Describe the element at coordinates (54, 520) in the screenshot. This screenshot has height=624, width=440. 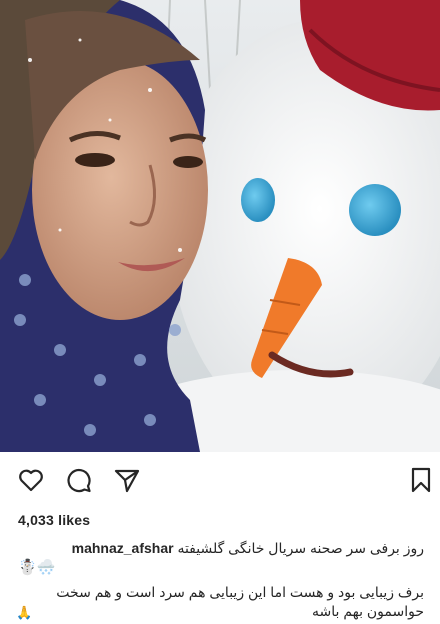
I see `likes-count: 4,033 likes` at that location.